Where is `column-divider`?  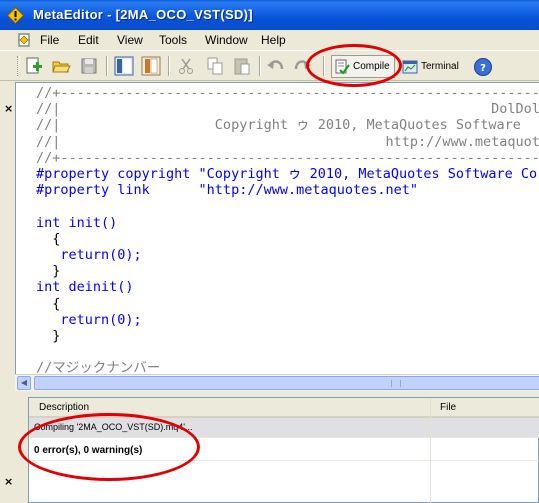 column-divider is located at coordinates (430, 450).